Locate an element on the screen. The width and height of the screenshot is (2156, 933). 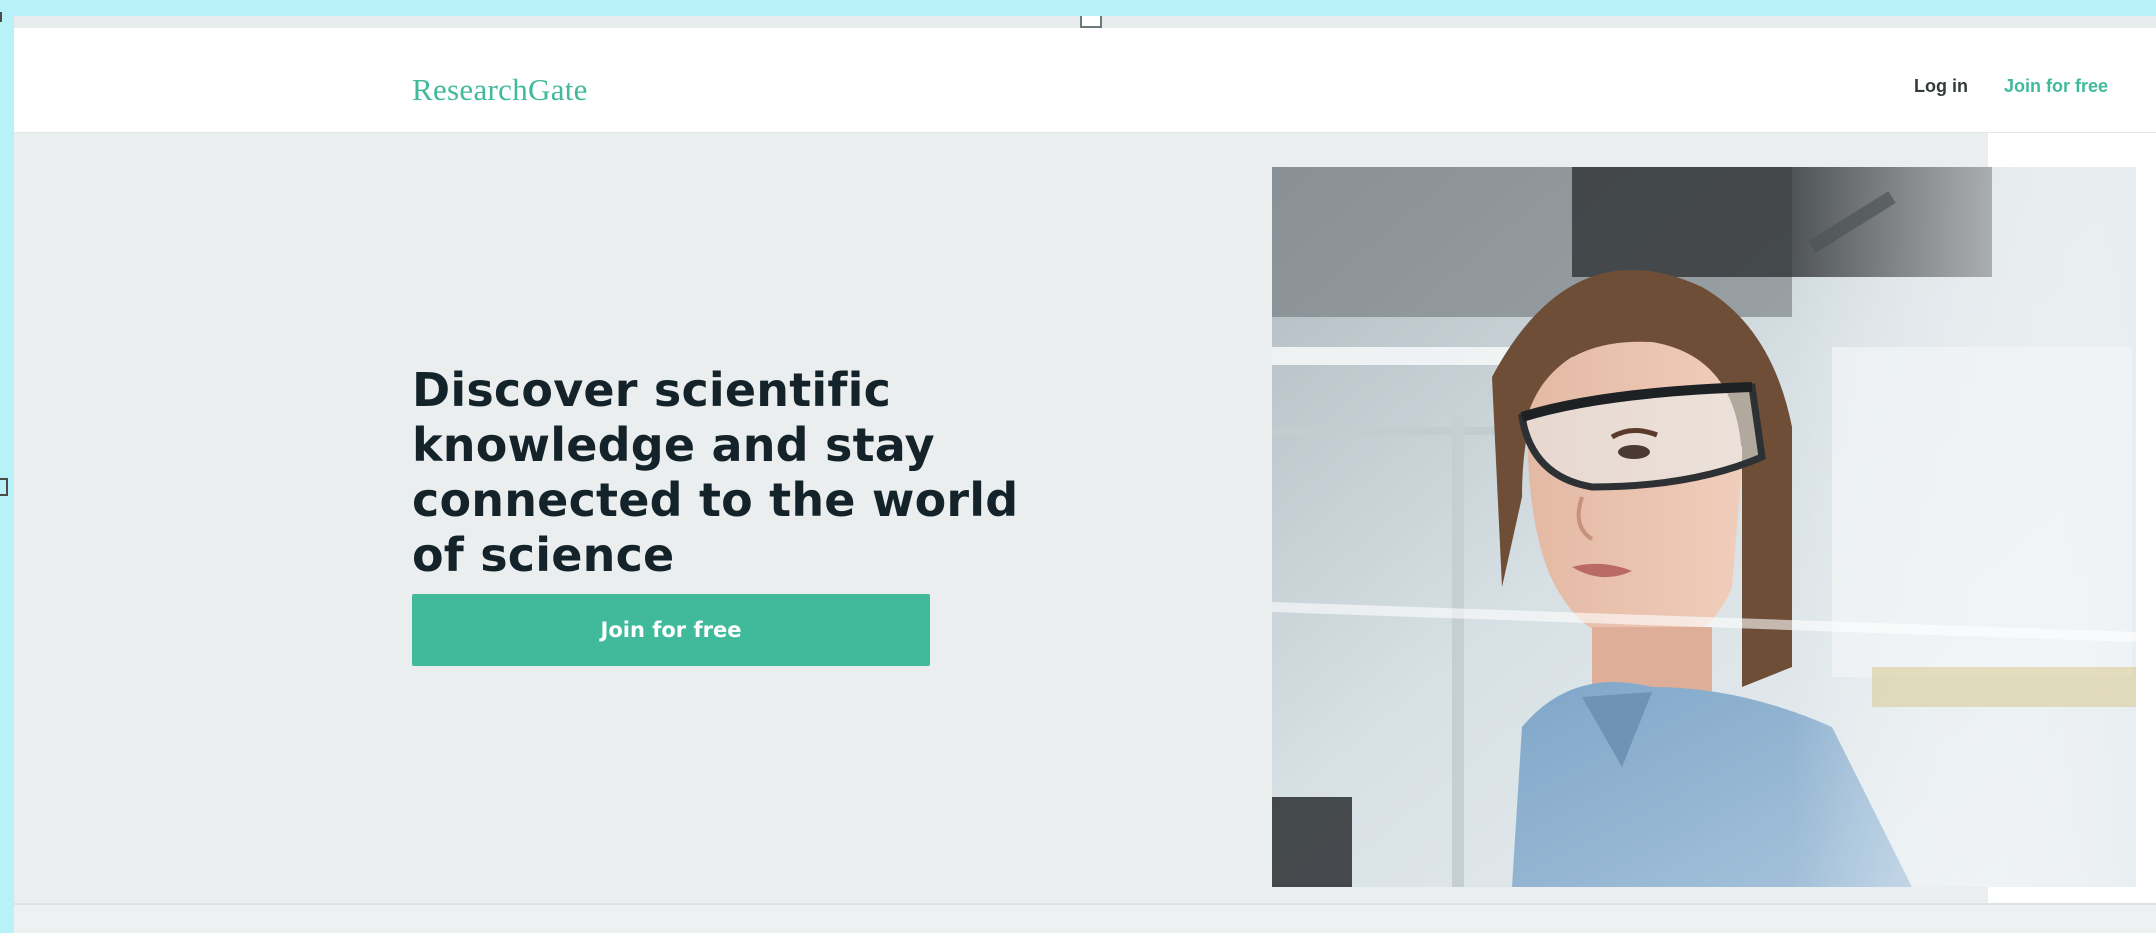
site-header: ResearchGate Log in Join for free is located at coordinates (1085, 80).